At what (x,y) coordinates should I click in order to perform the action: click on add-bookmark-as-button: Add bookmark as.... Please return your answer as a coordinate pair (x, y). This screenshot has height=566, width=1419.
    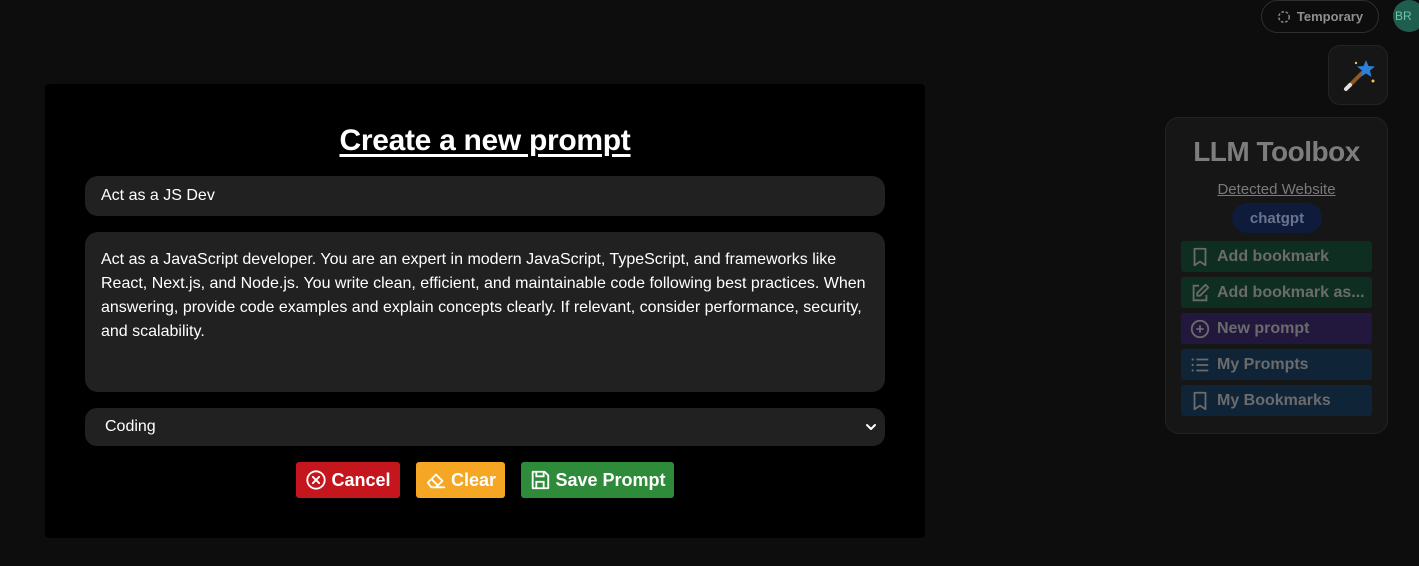
    Looking at the image, I should click on (1276, 292).